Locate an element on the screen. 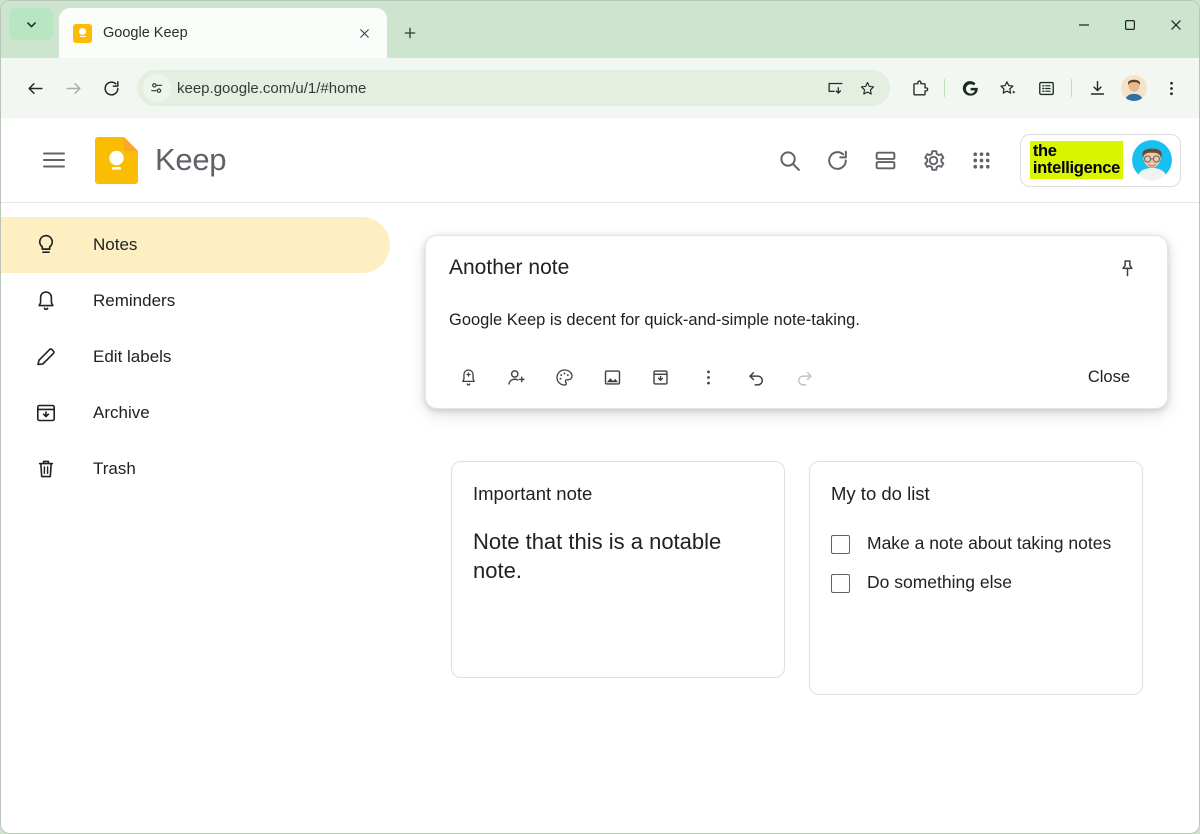  extensions-button is located at coordinates (919, 88).